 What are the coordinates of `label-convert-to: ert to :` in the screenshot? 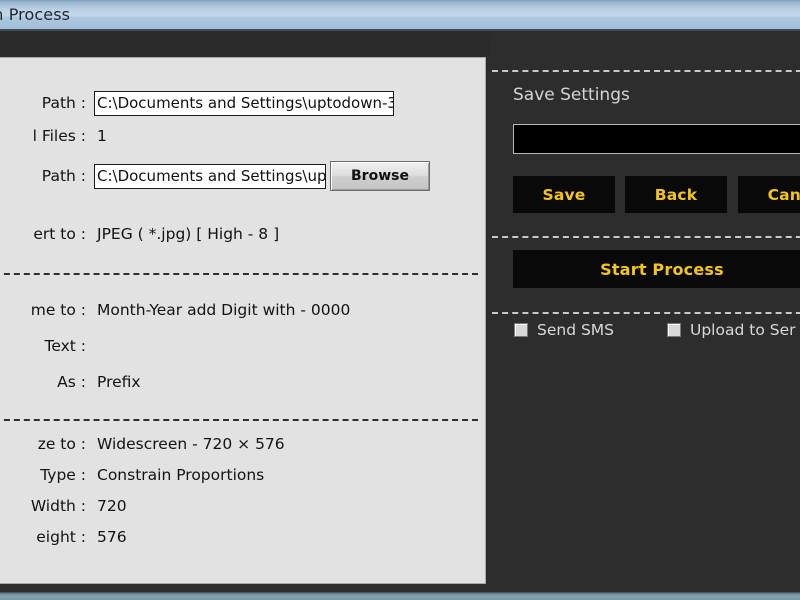 It's located at (59, 234).